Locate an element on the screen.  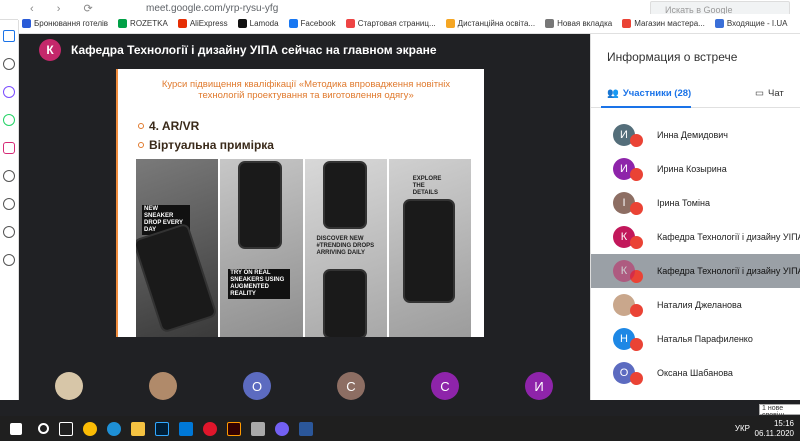
bookmark-label: Lamoda is located at coordinates (264, 23).